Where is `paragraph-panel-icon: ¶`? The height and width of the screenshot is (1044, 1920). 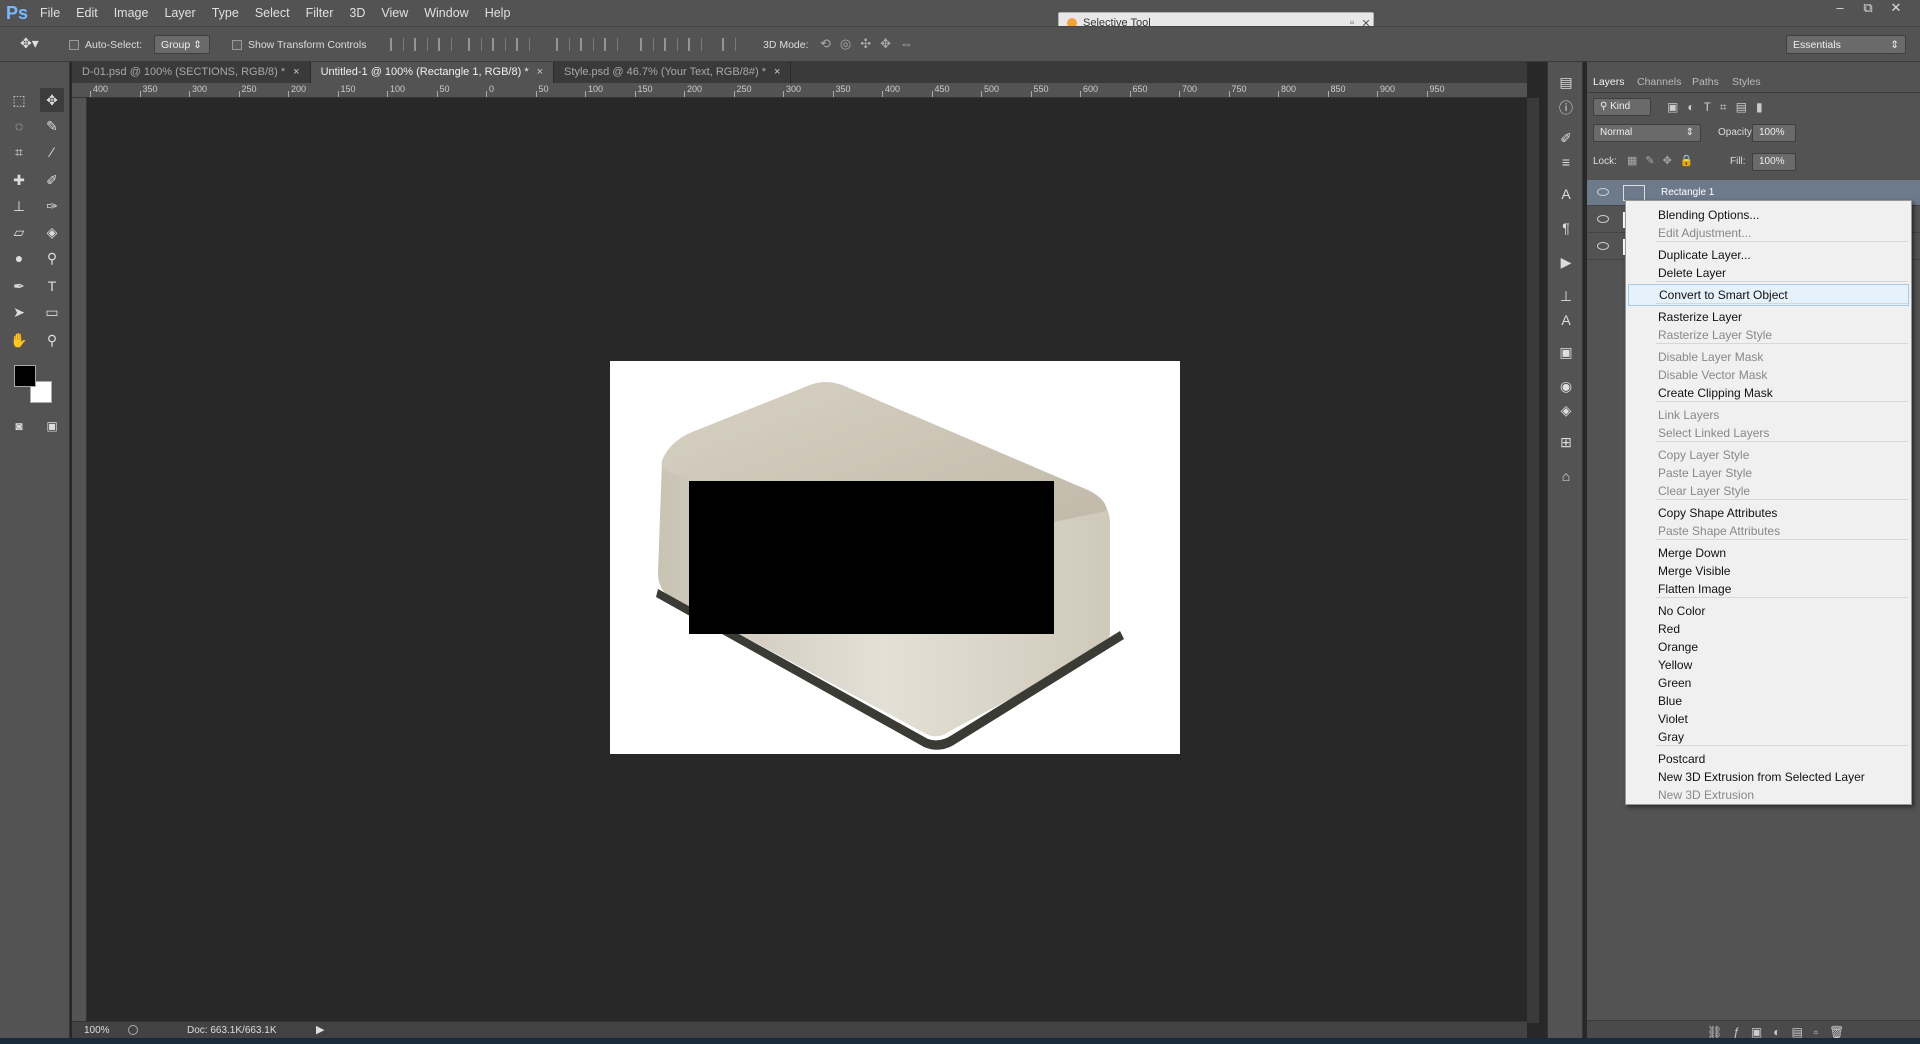 paragraph-panel-icon: ¶ is located at coordinates (1566, 228).